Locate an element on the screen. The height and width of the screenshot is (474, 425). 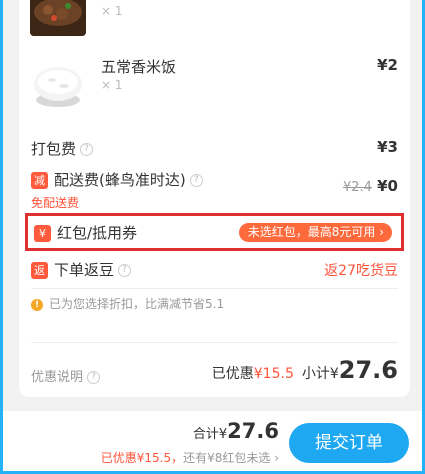
coupon-label-group: ¥ 红包/抵用券 is located at coordinates (85, 232).